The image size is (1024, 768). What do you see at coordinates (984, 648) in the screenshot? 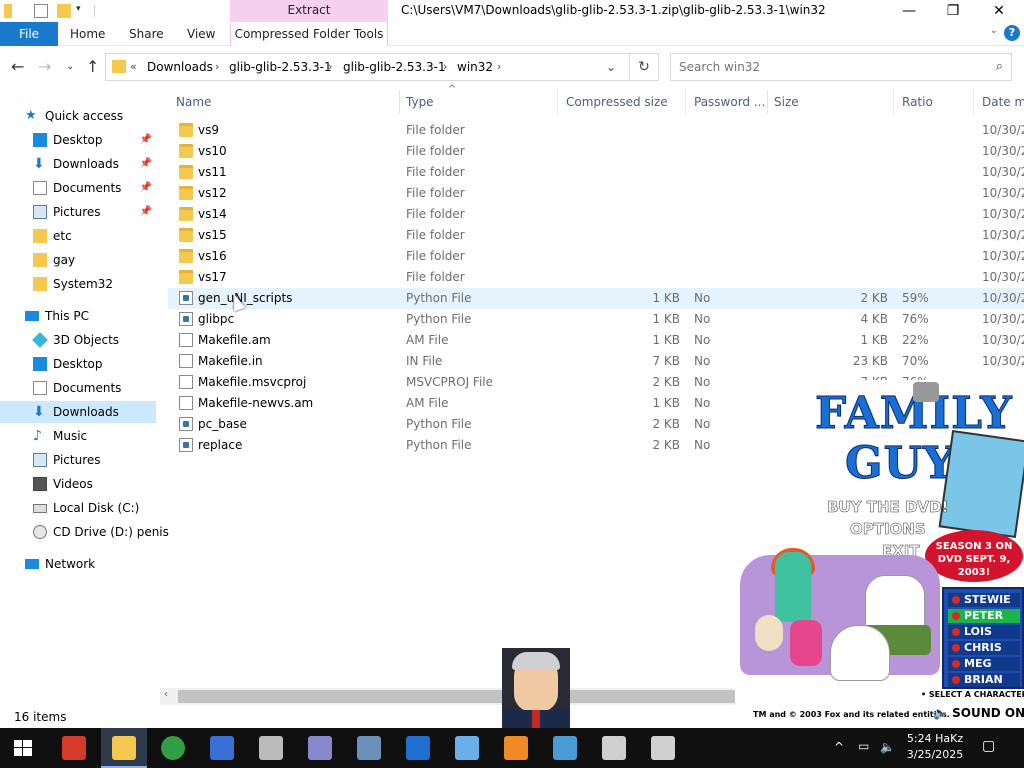
I see `character-chris: CHRIS` at bounding box center [984, 648].